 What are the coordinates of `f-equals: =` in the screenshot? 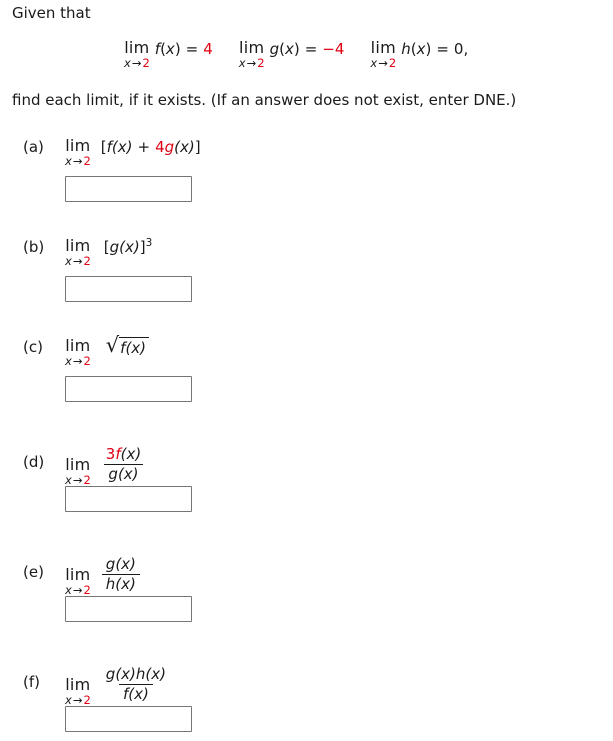 It's located at (192, 49).